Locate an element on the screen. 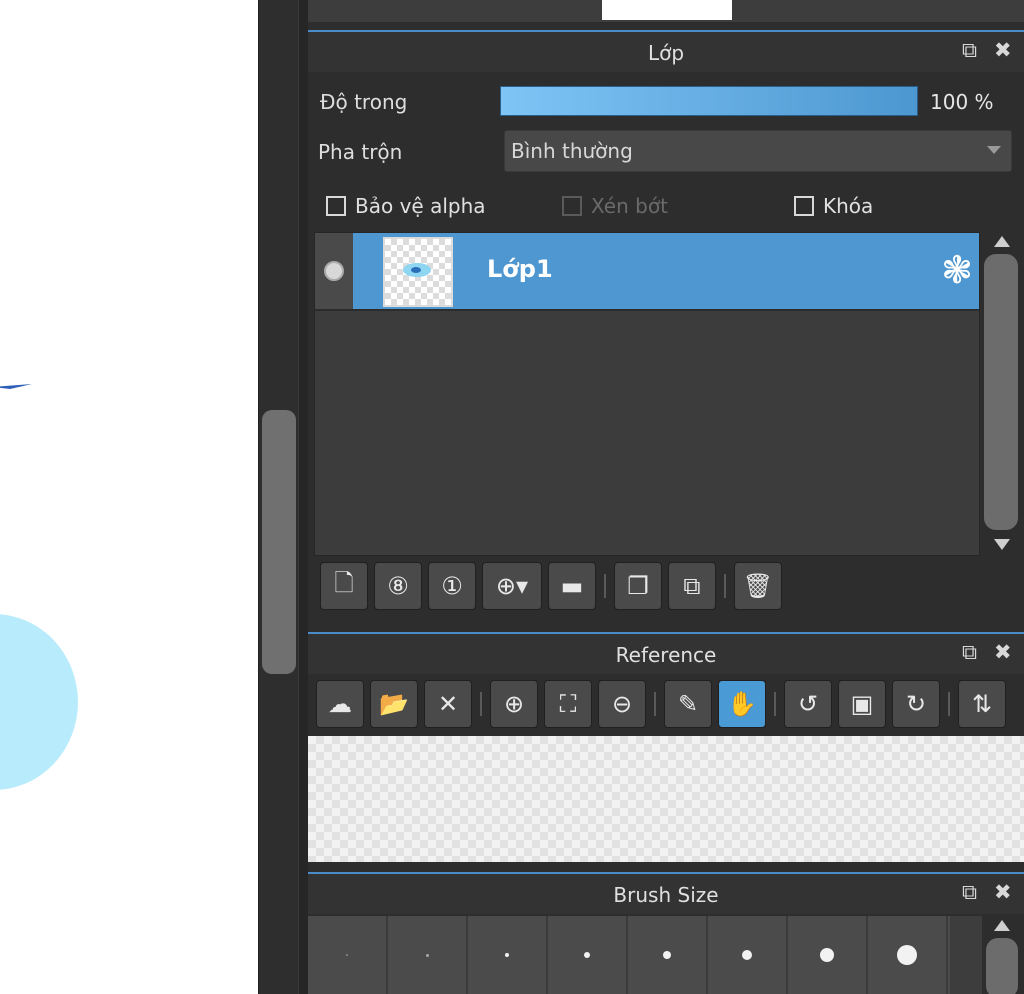 The image size is (1024, 994). clipping-checkbox: Xén bớt is located at coordinates (615, 206).